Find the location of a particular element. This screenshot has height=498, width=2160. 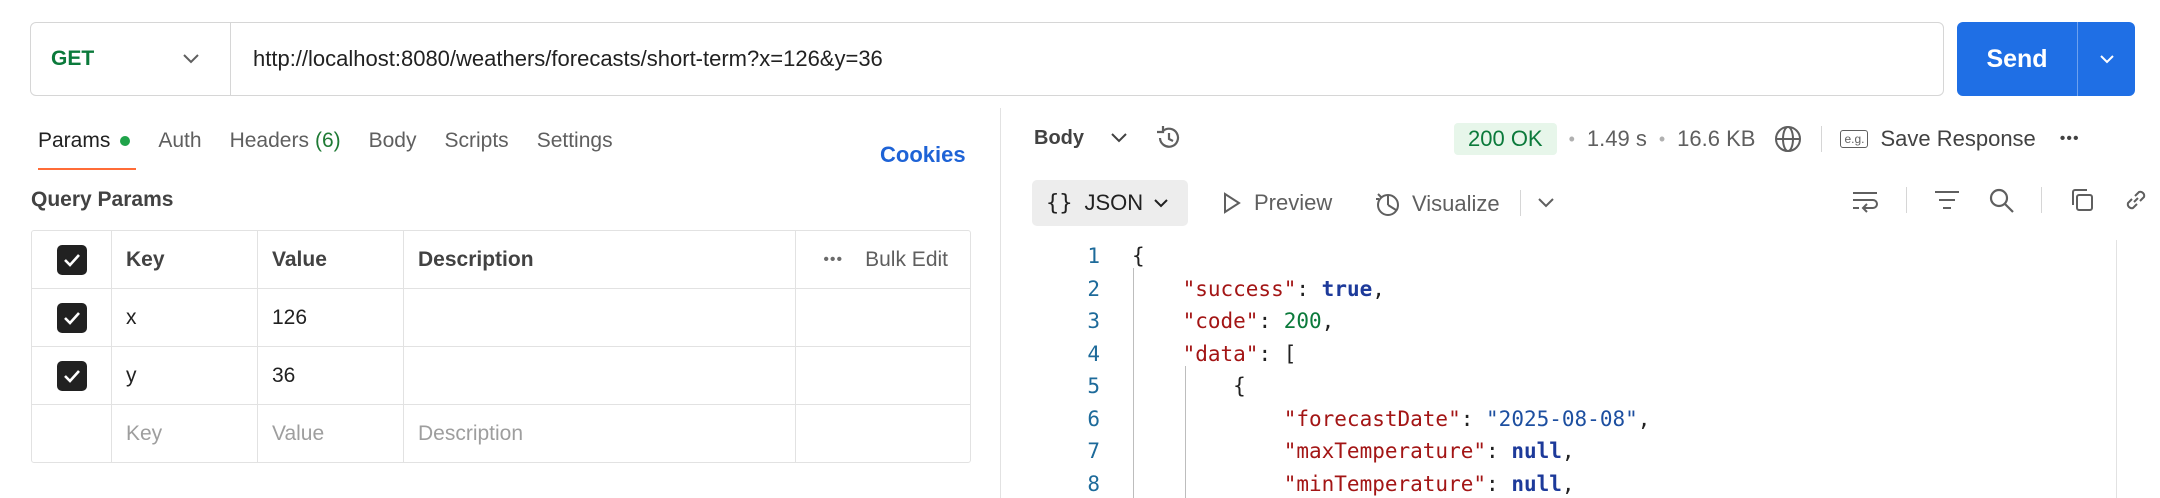

tab-settings-label: Settings is located at coordinates (574, 140).